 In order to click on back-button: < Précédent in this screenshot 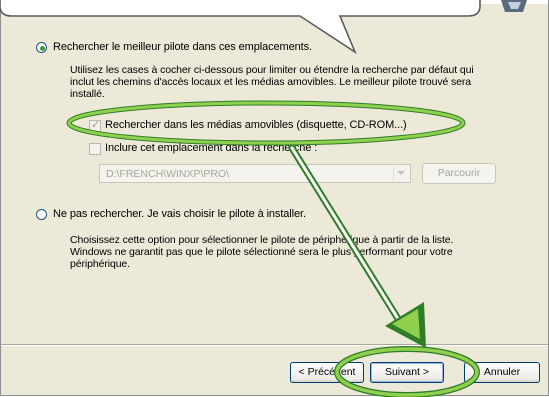, I will do `click(327, 372)`.